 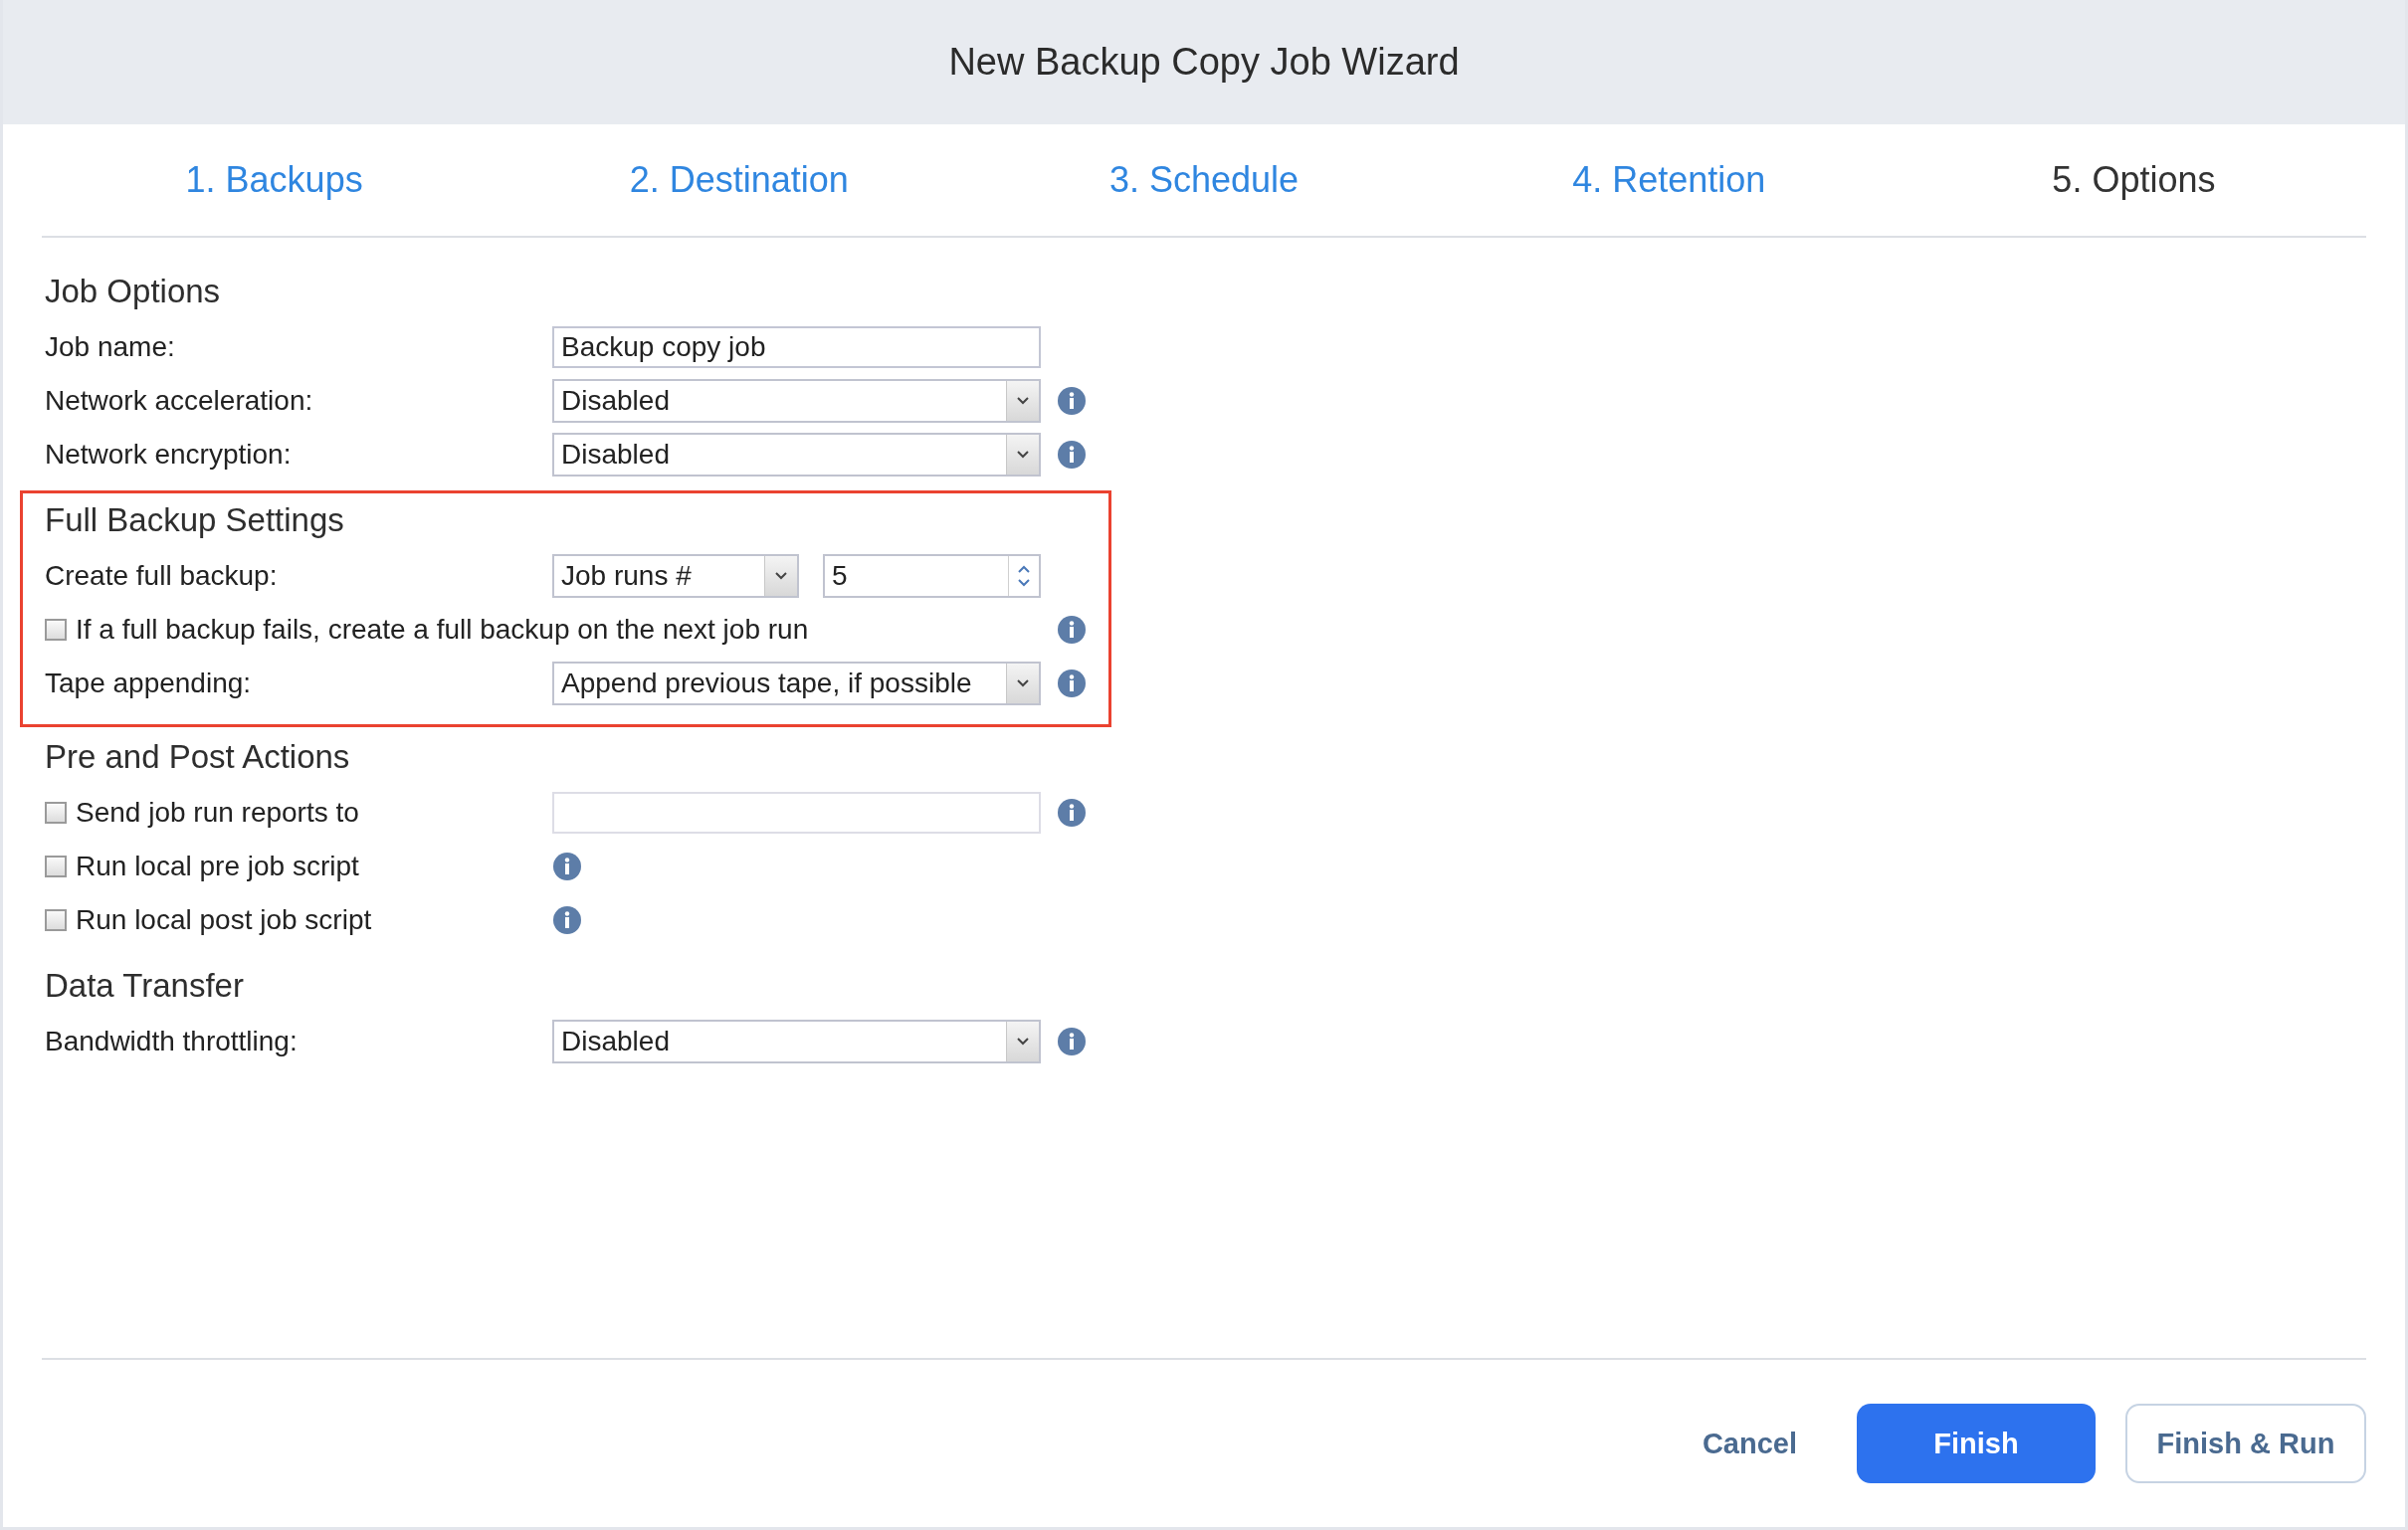 What do you see at coordinates (1204, 62) in the screenshot?
I see `window-title: New Backup Copy Job Wizard` at bounding box center [1204, 62].